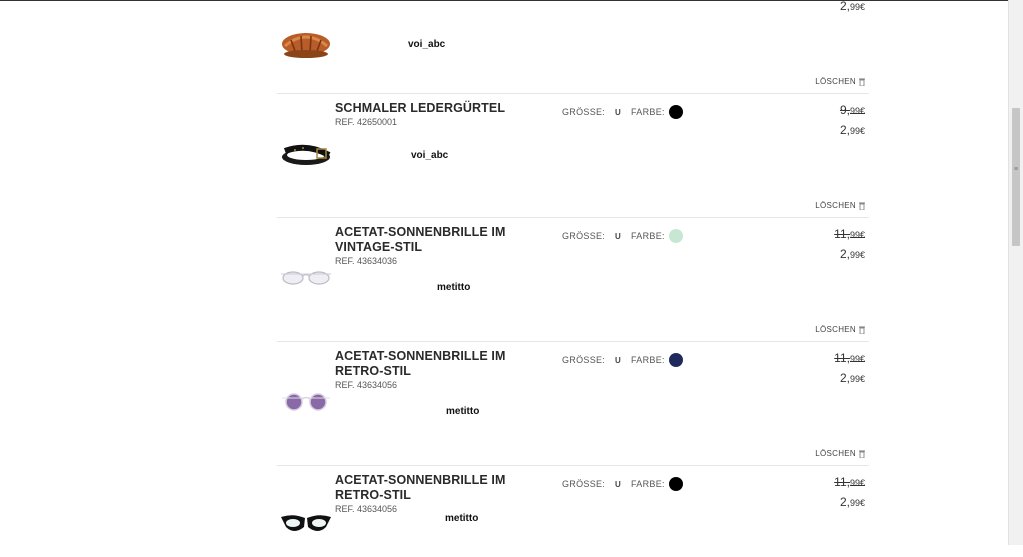  Describe the element at coordinates (366, 261) in the screenshot. I see `product-ref: REF. 43634036` at that location.